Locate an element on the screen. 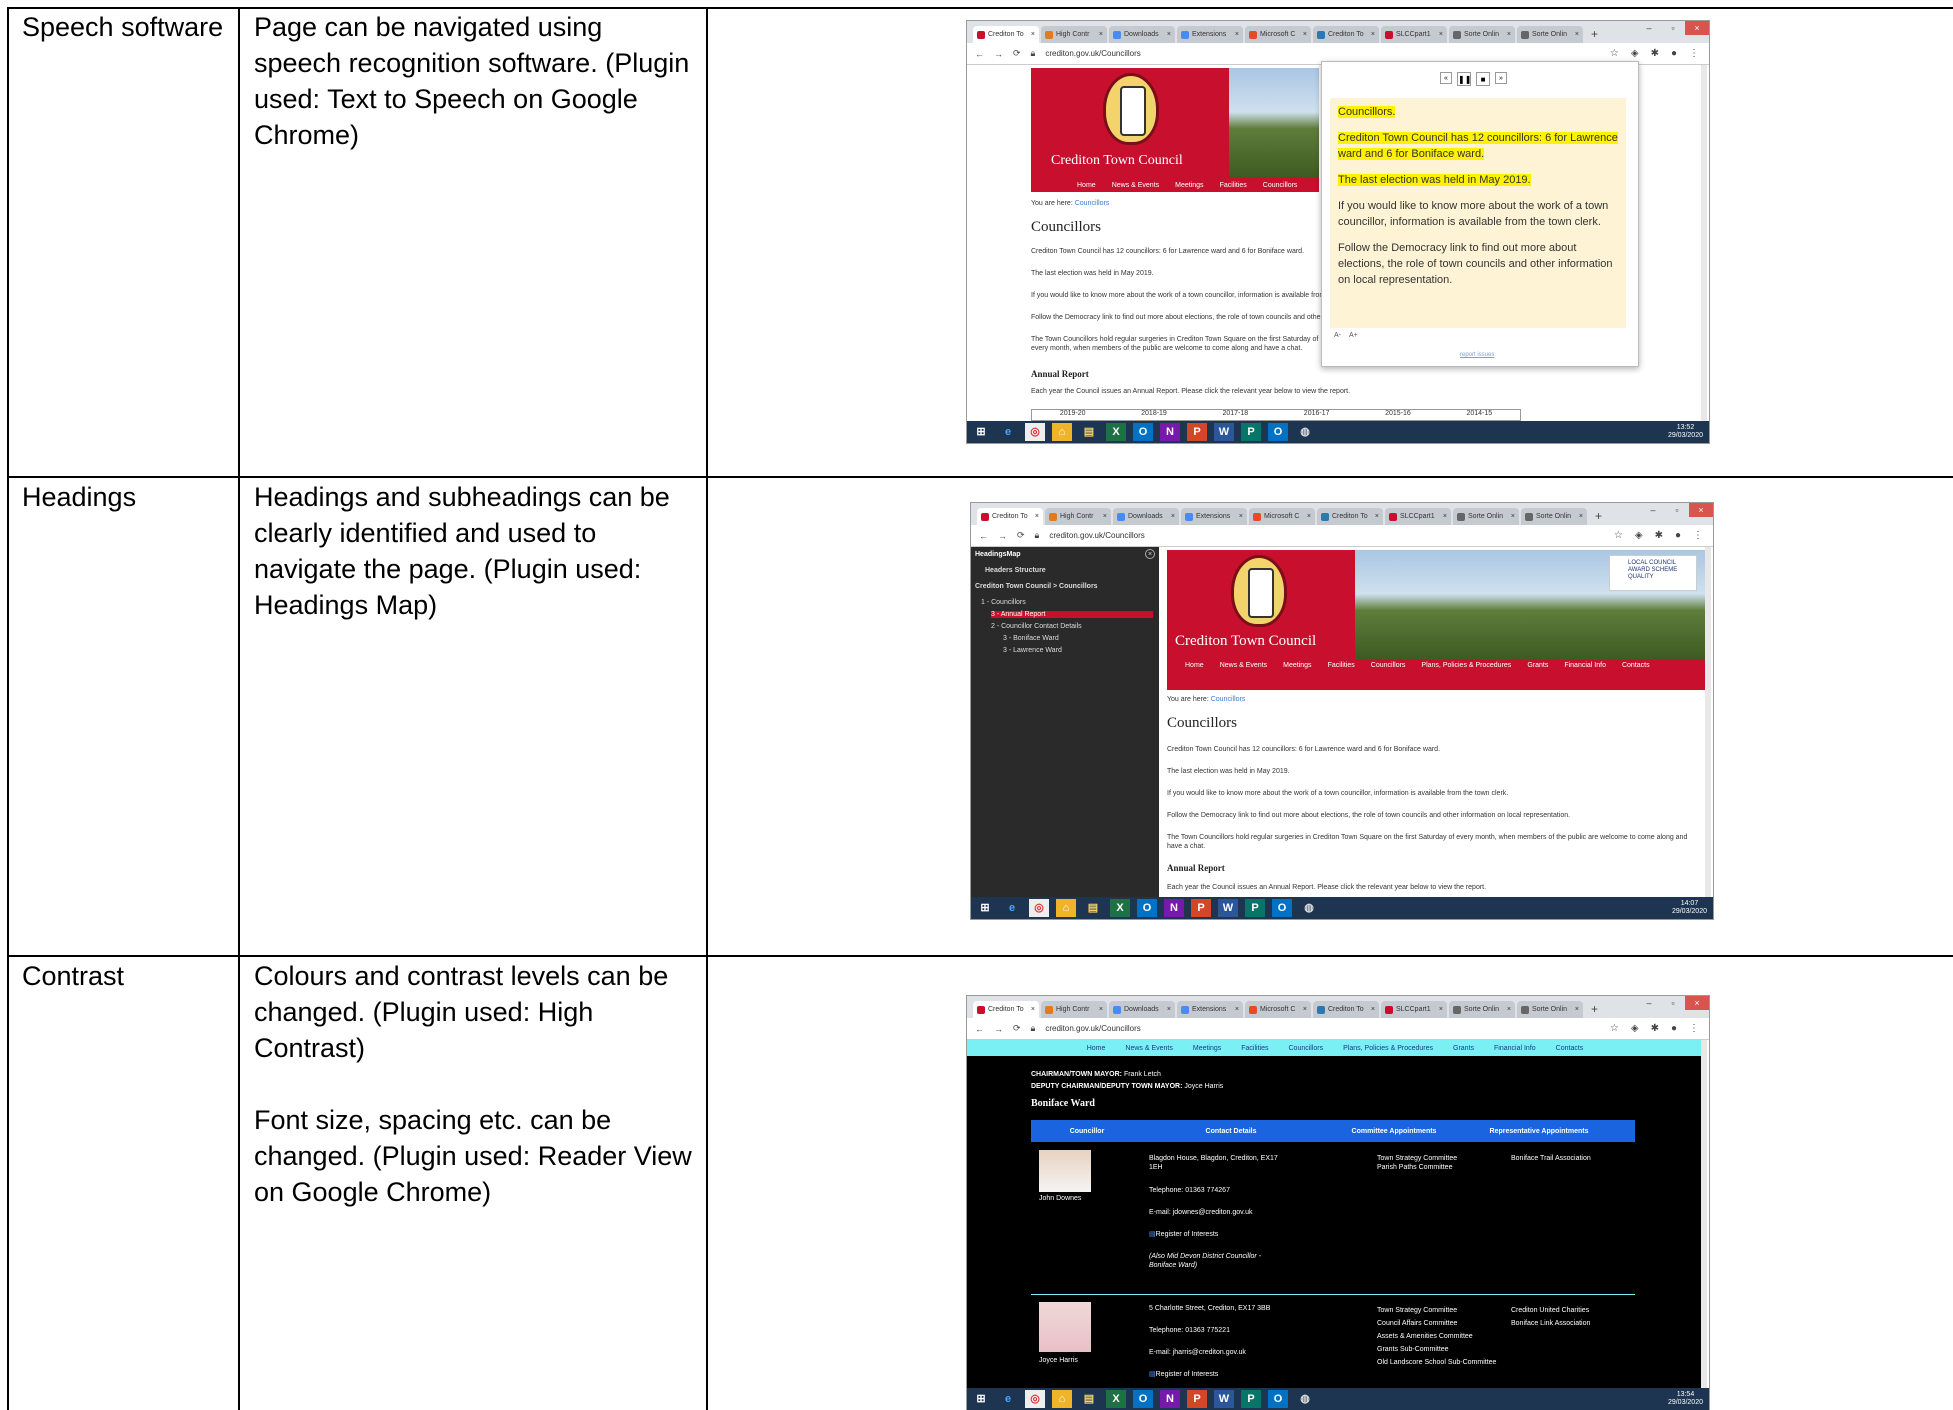 The image size is (1953, 1410). stop-icon: ■ is located at coordinates (1483, 79).